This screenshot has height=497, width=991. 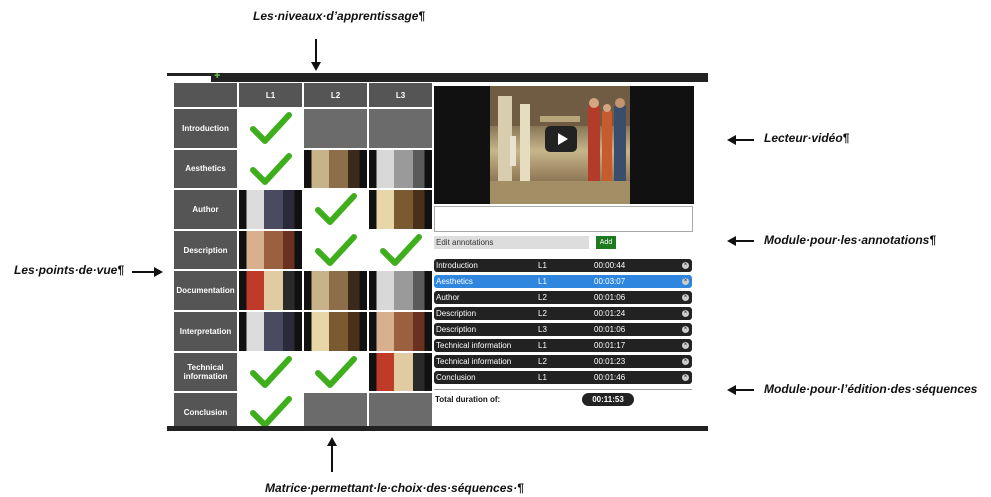 I want to click on video-player, so click(x=564, y=145).